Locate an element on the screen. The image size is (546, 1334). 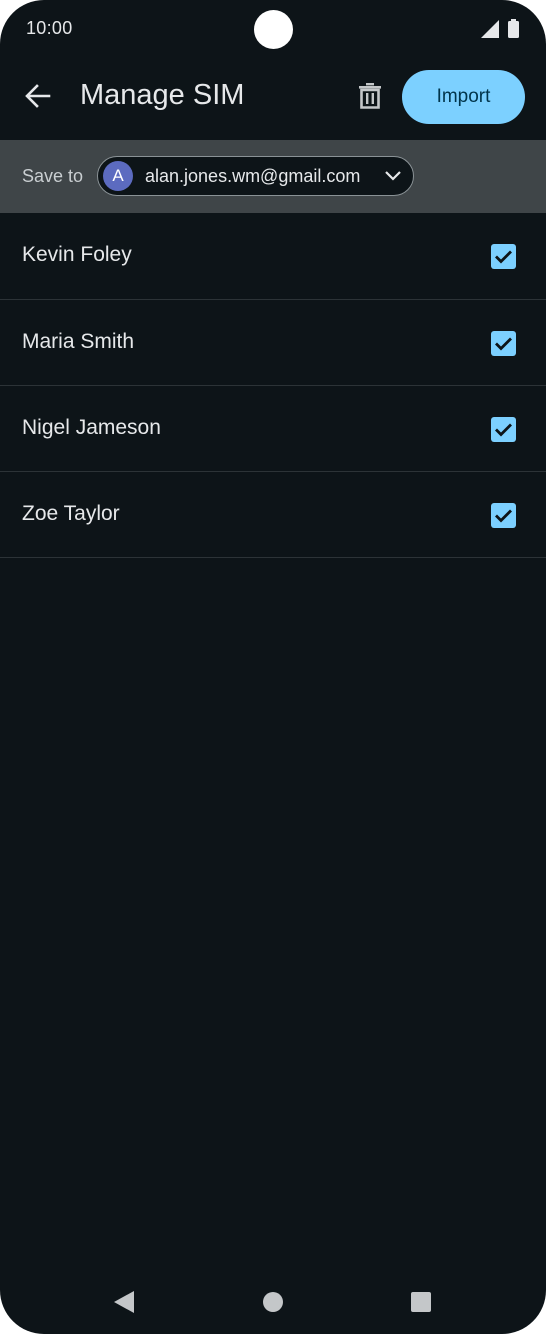
back-button is located at coordinates (38, 96).